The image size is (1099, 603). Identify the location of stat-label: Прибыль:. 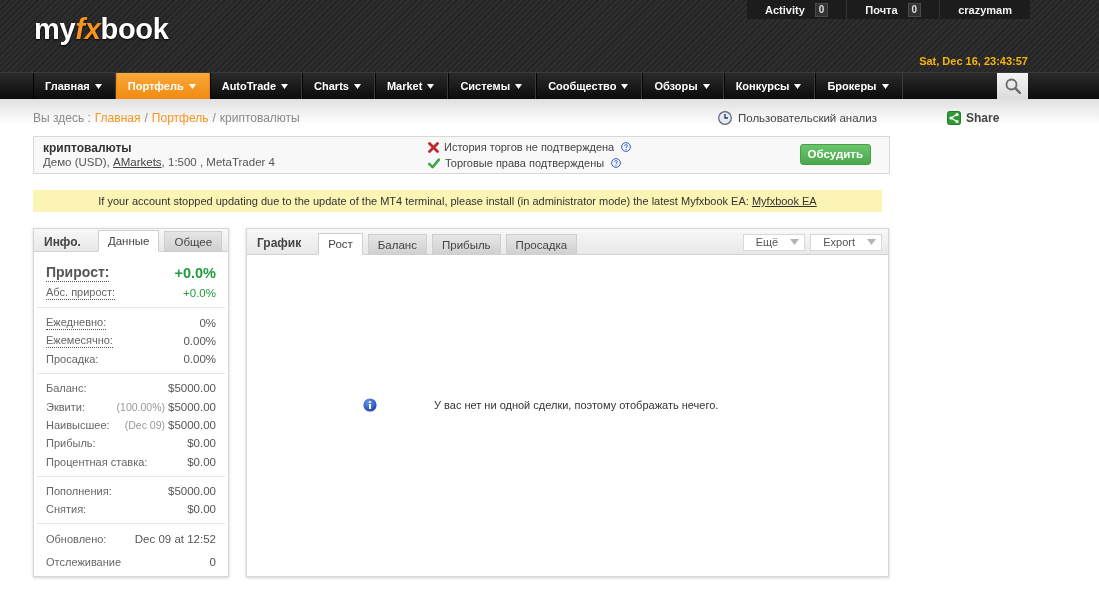
(71, 443).